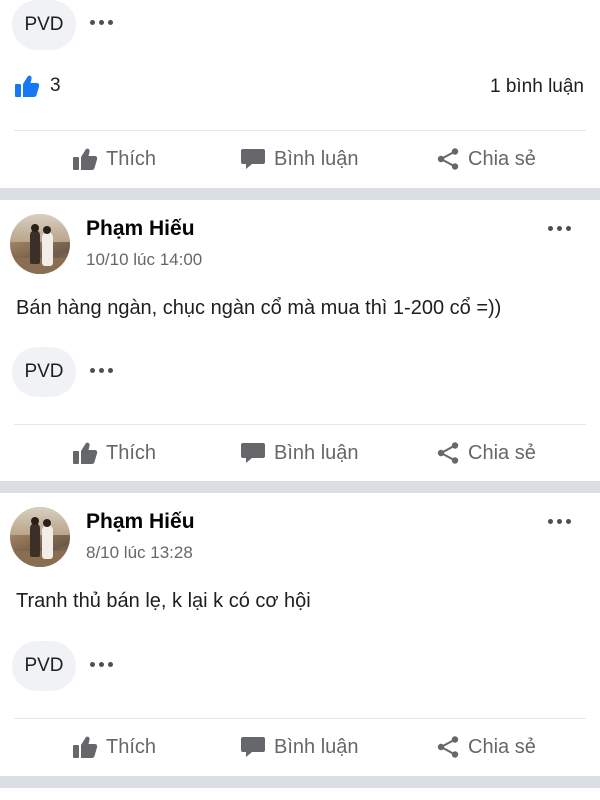 This screenshot has height=800, width=600. Describe the element at coordinates (537, 87) in the screenshot. I see `comment-count: 1 bình luận` at that location.